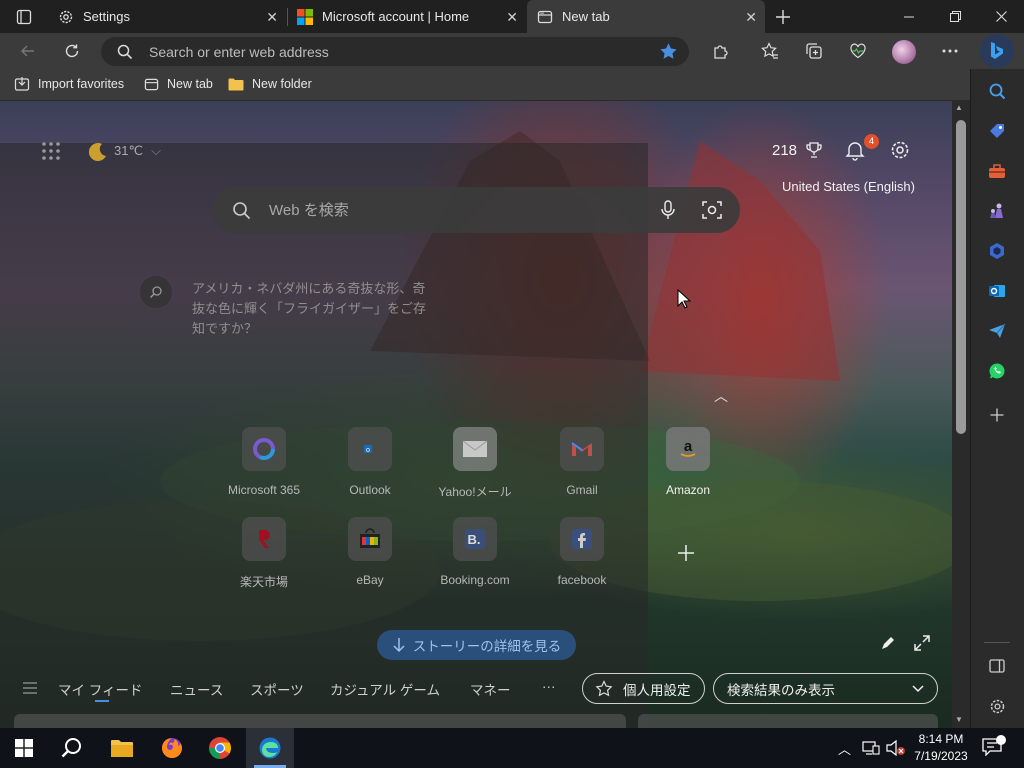 The height and width of the screenshot is (768, 1024). I want to click on quick-link-label: Outlook, so click(370, 490).